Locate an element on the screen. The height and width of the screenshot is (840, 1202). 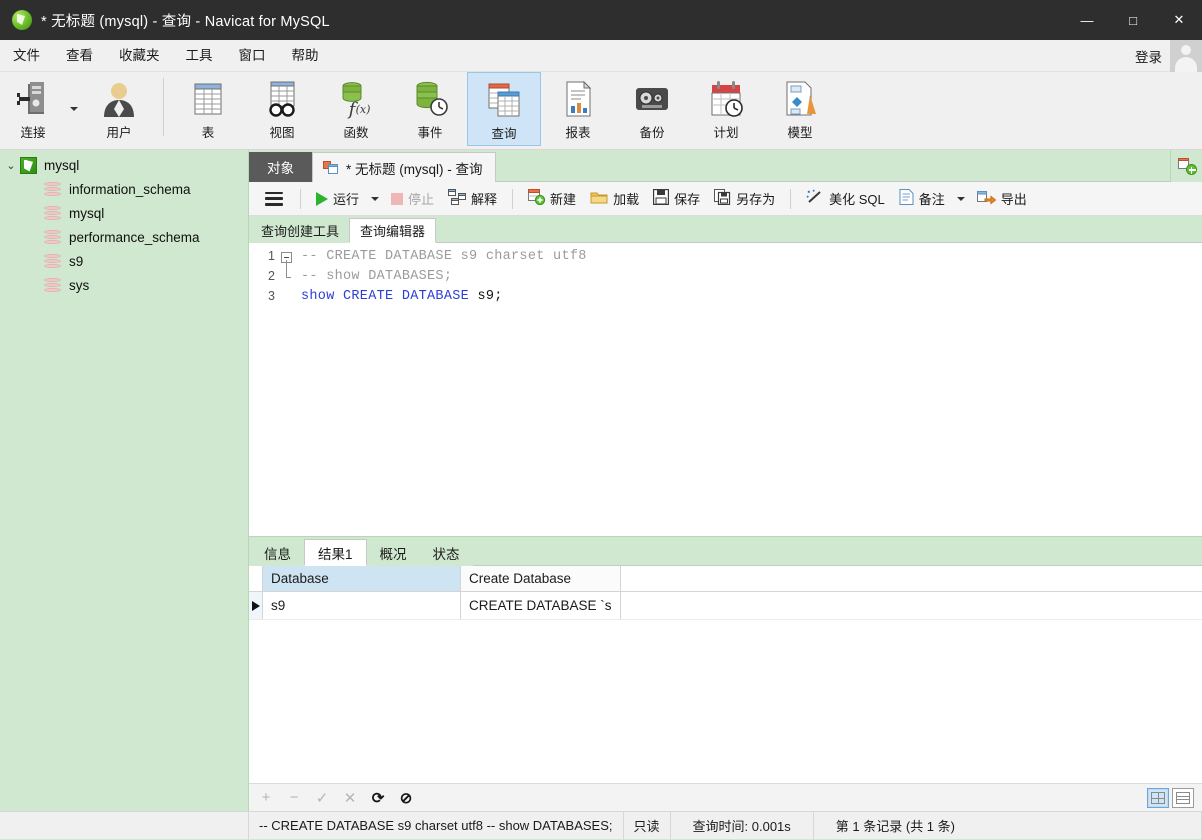
cancel-change-icon: ✕ is located at coordinates (350, 798).